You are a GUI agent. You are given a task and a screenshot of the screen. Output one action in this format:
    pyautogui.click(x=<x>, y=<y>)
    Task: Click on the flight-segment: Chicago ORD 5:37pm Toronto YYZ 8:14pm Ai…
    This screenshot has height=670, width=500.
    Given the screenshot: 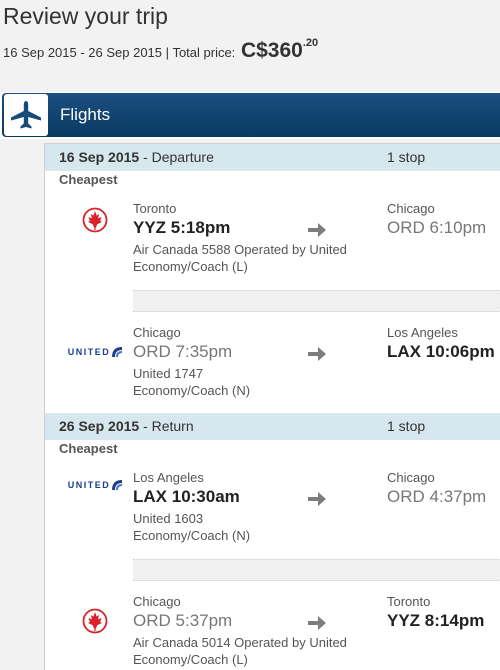 What is the action you would take?
    pyautogui.click(x=272, y=632)
    